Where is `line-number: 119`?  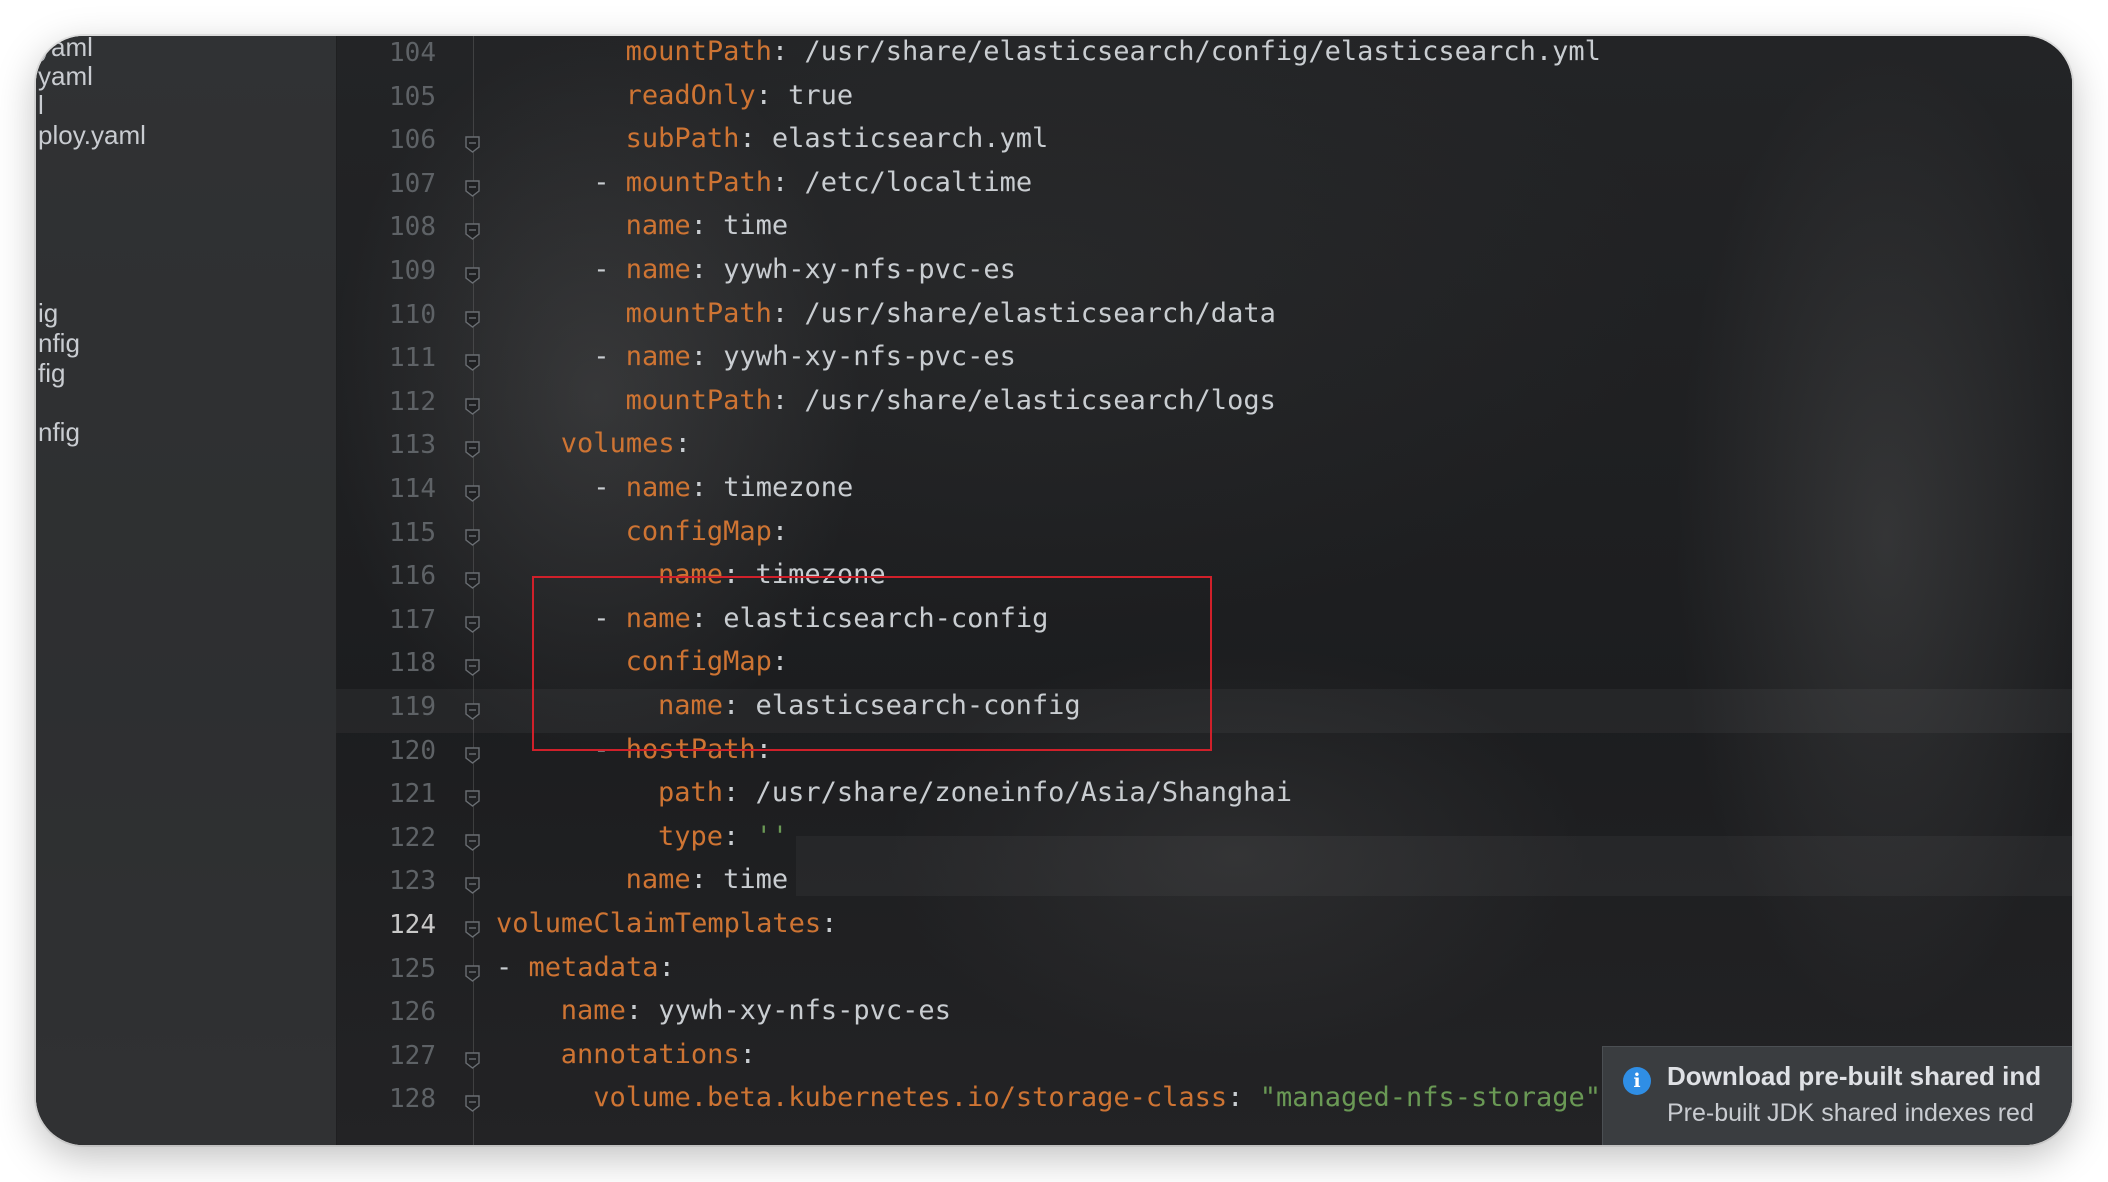 line-number: 119 is located at coordinates (386, 707).